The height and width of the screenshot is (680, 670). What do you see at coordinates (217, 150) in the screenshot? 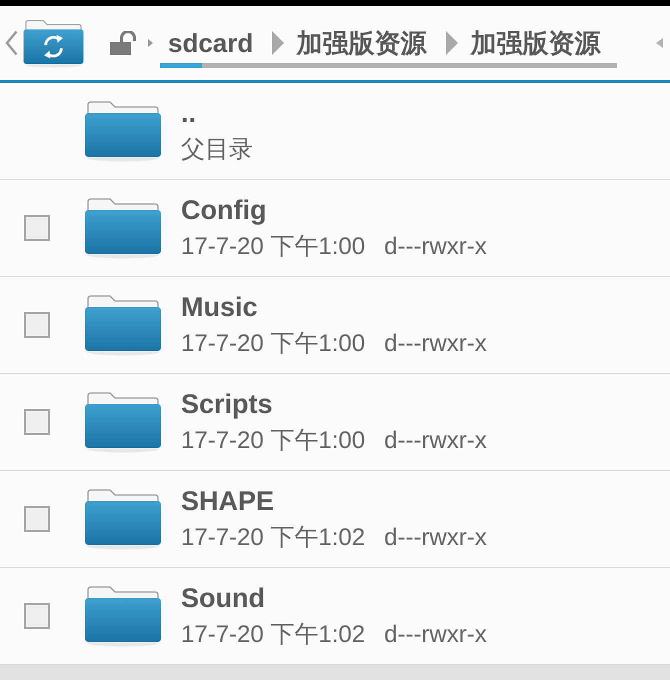
I see `folder-detail: 父目录` at bounding box center [217, 150].